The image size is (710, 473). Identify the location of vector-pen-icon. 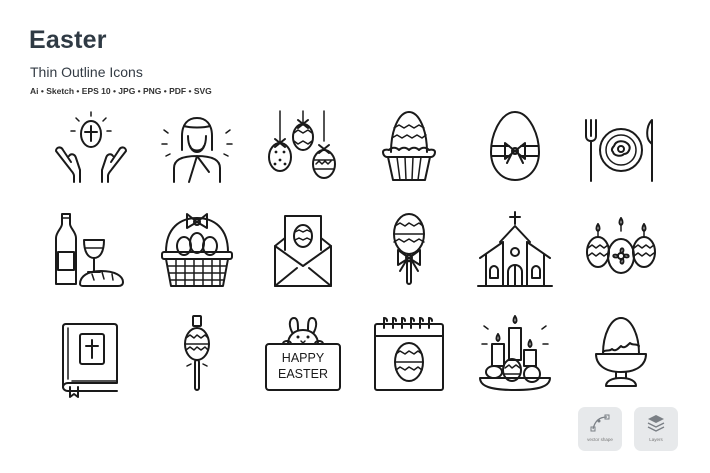
(600, 423).